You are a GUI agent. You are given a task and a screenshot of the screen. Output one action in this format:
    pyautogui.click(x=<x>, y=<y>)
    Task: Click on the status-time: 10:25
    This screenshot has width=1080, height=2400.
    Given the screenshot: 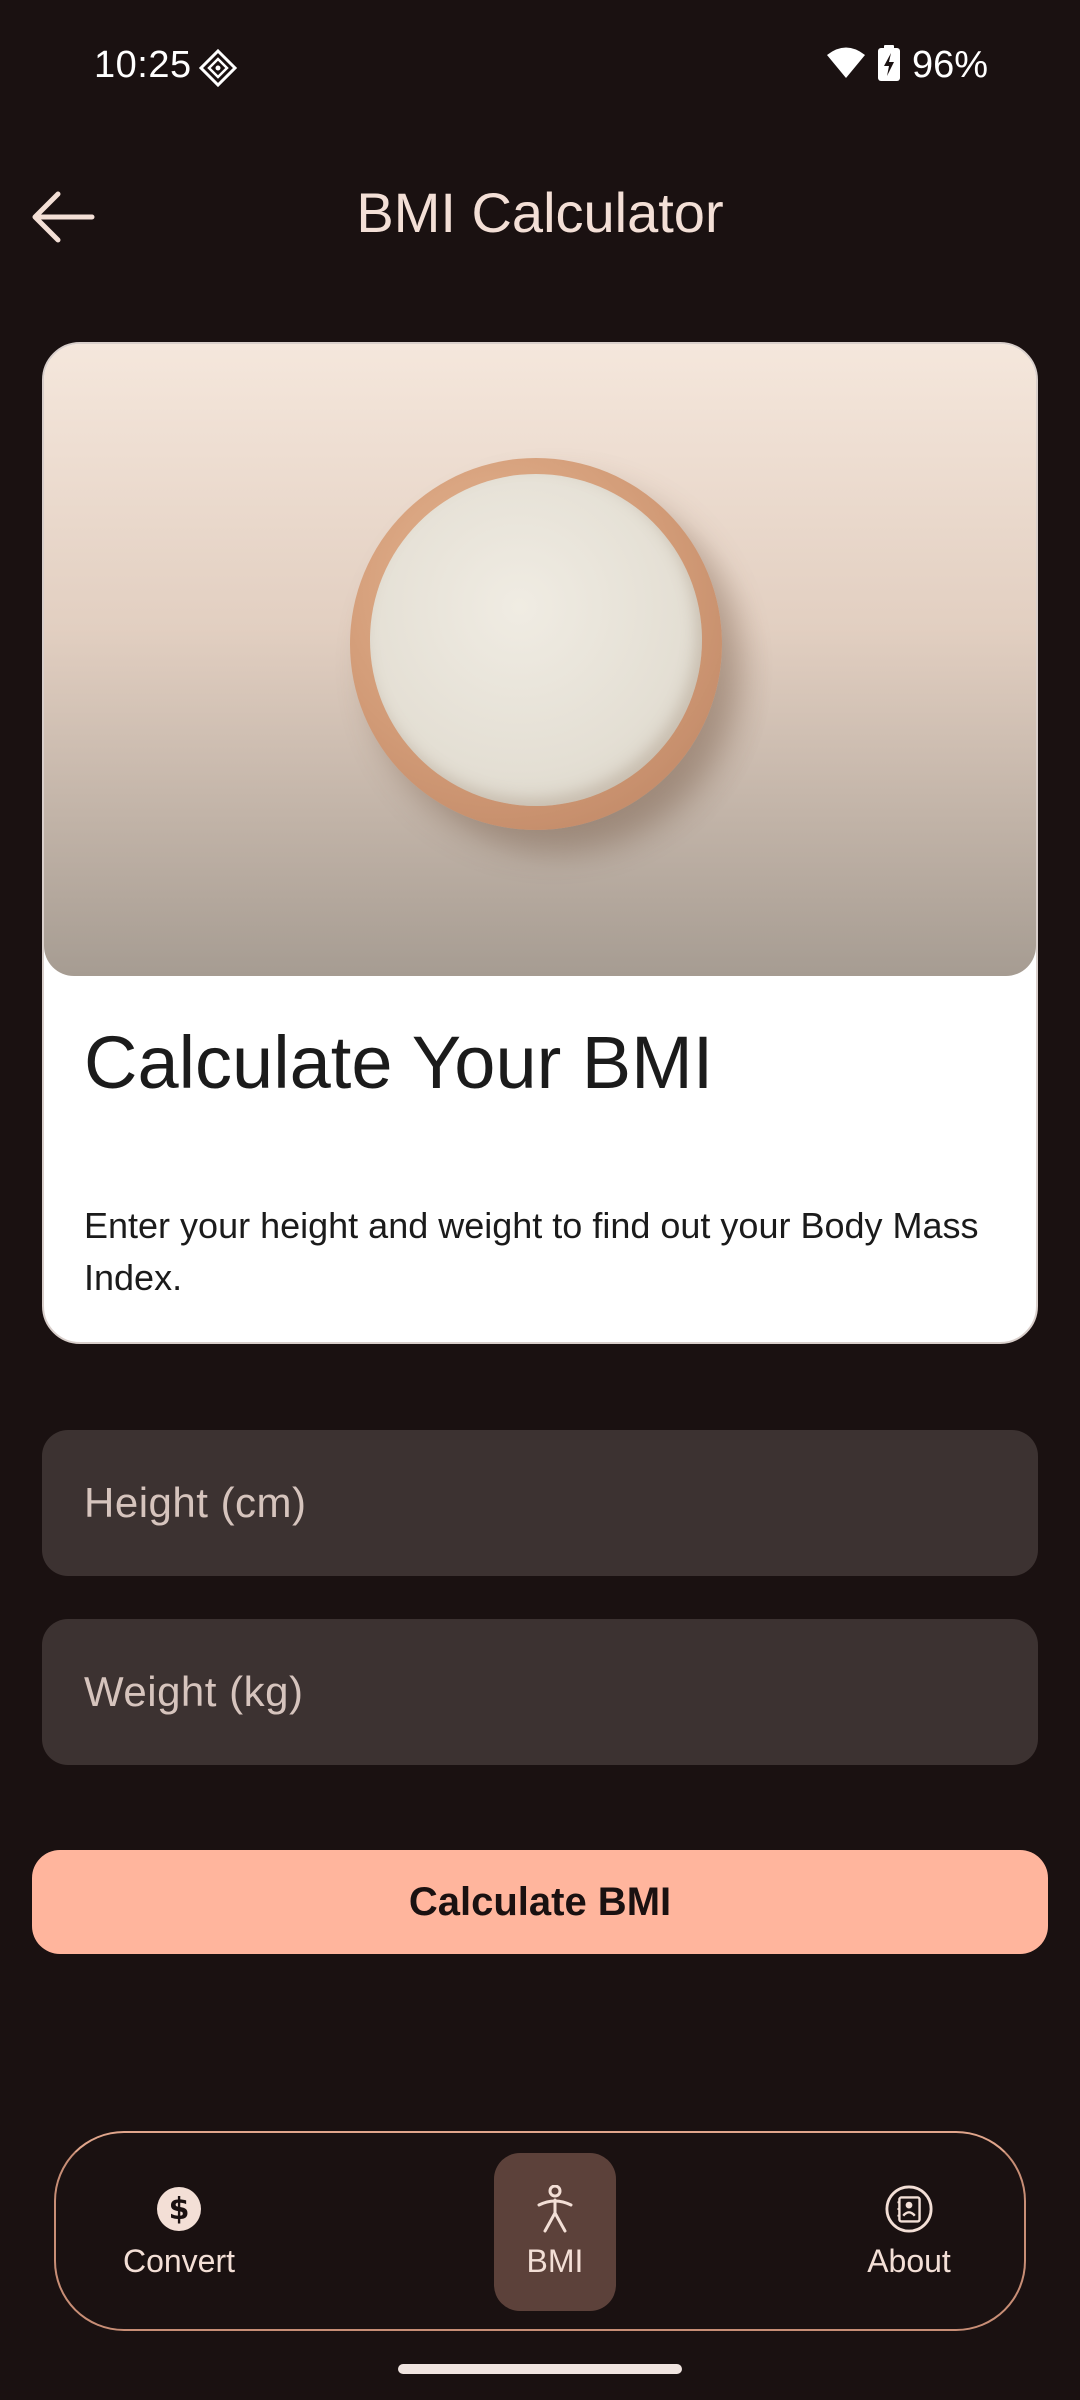 What is the action you would take?
    pyautogui.click(x=143, y=65)
    